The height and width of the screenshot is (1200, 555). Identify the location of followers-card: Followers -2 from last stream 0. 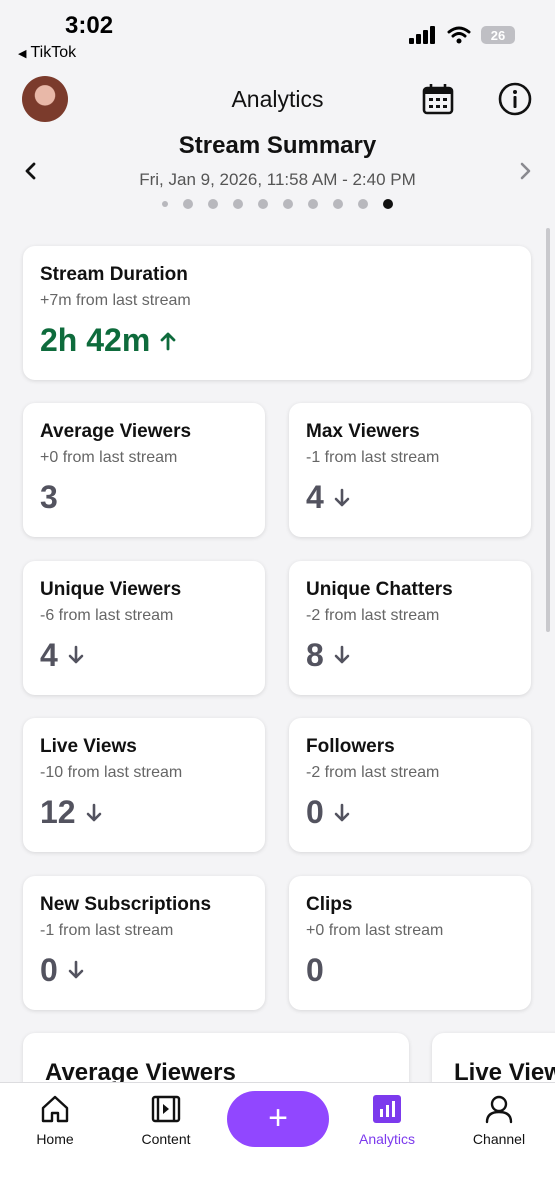
(410, 785).